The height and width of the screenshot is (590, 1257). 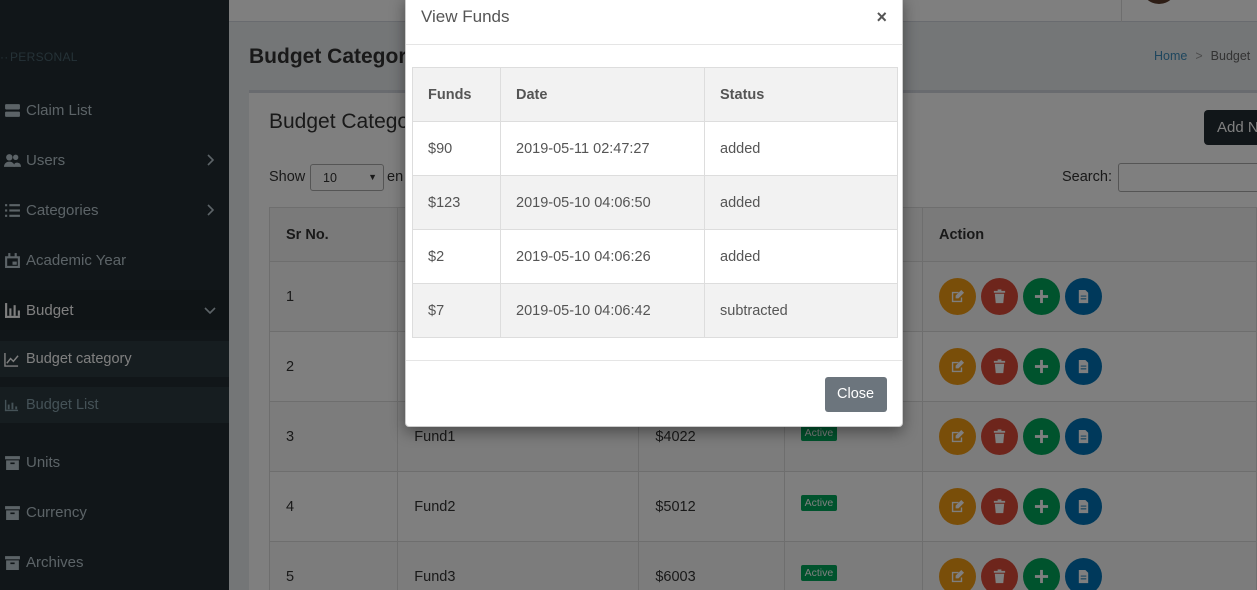 I want to click on cell-status: subtracted, so click(x=801, y=310).